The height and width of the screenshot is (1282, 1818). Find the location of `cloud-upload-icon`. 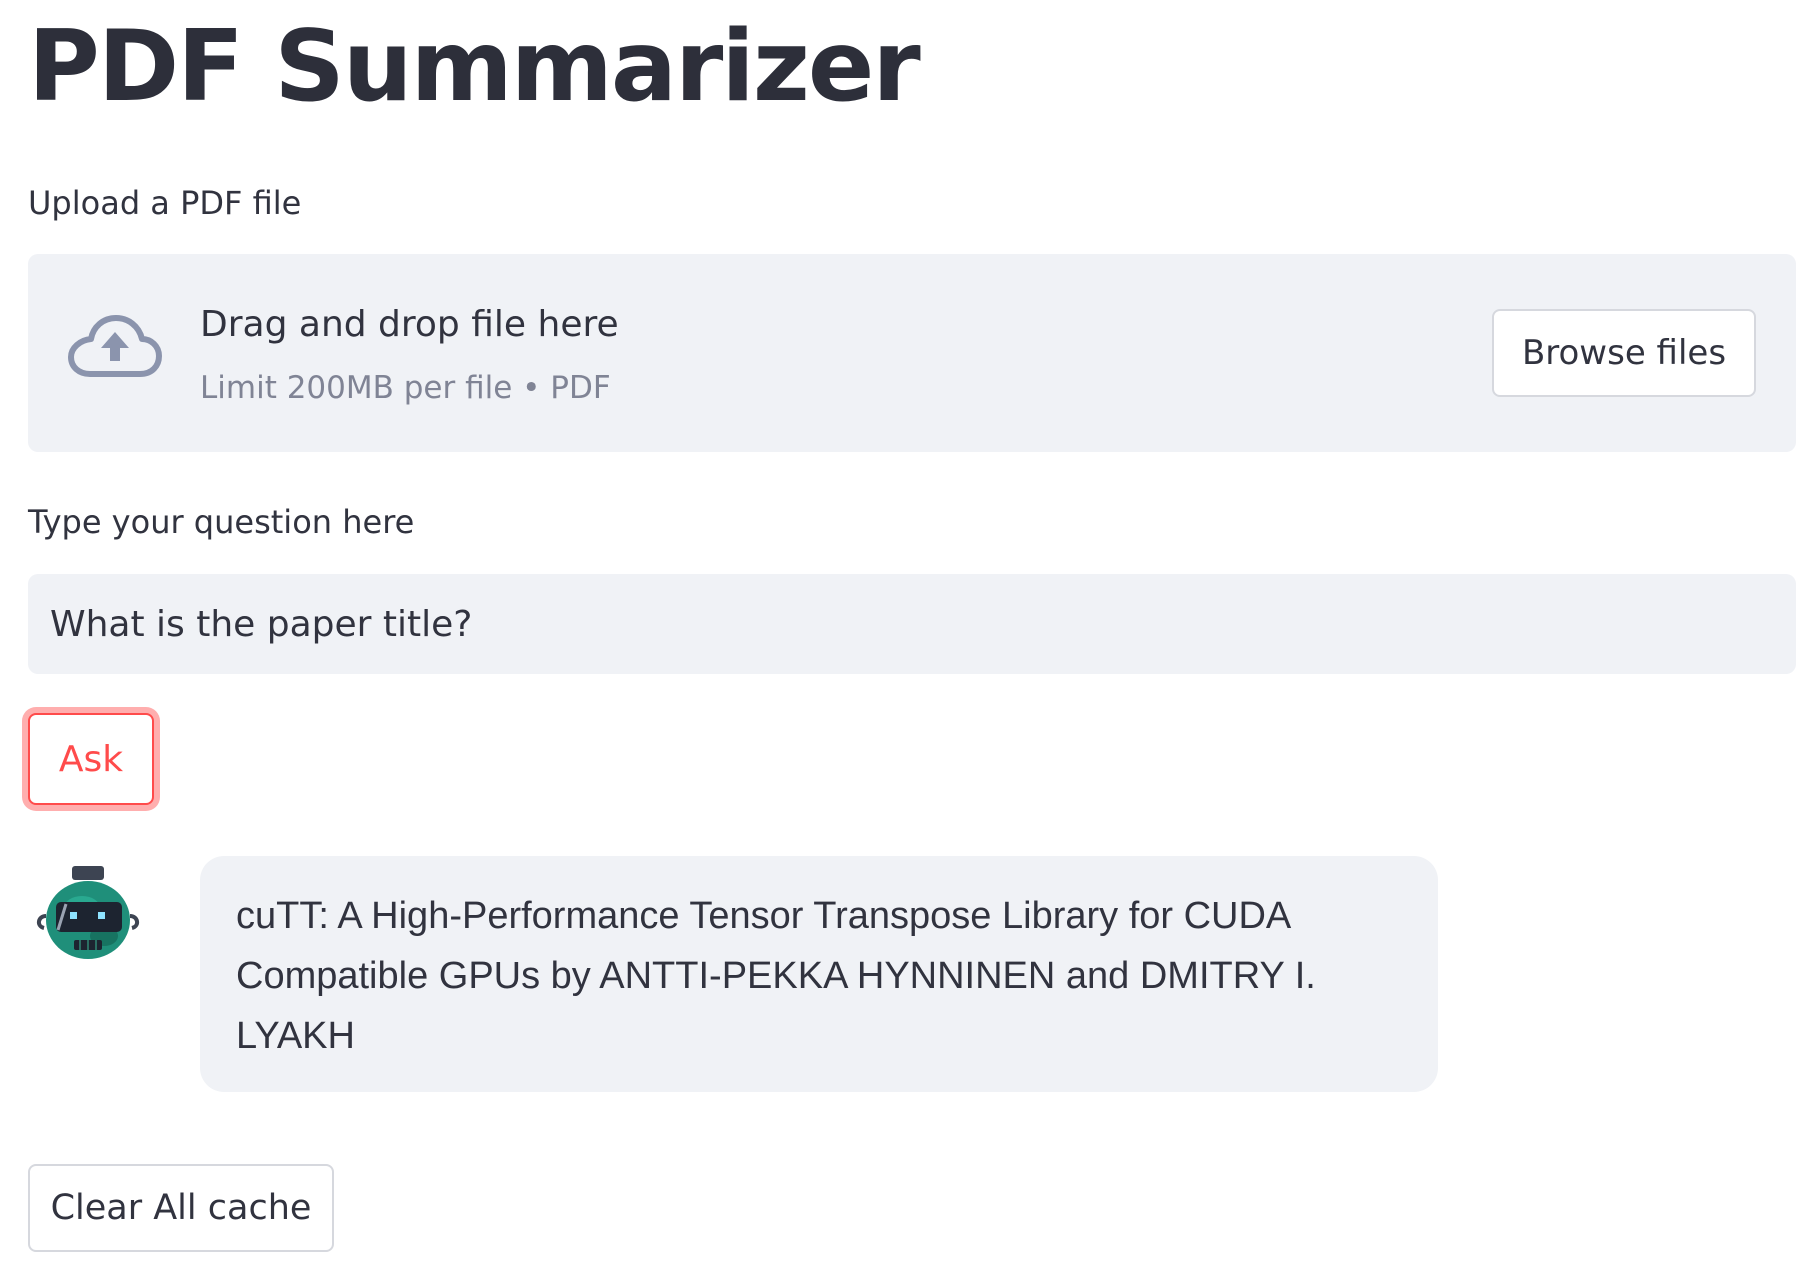

cloud-upload-icon is located at coordinates (115, 346).